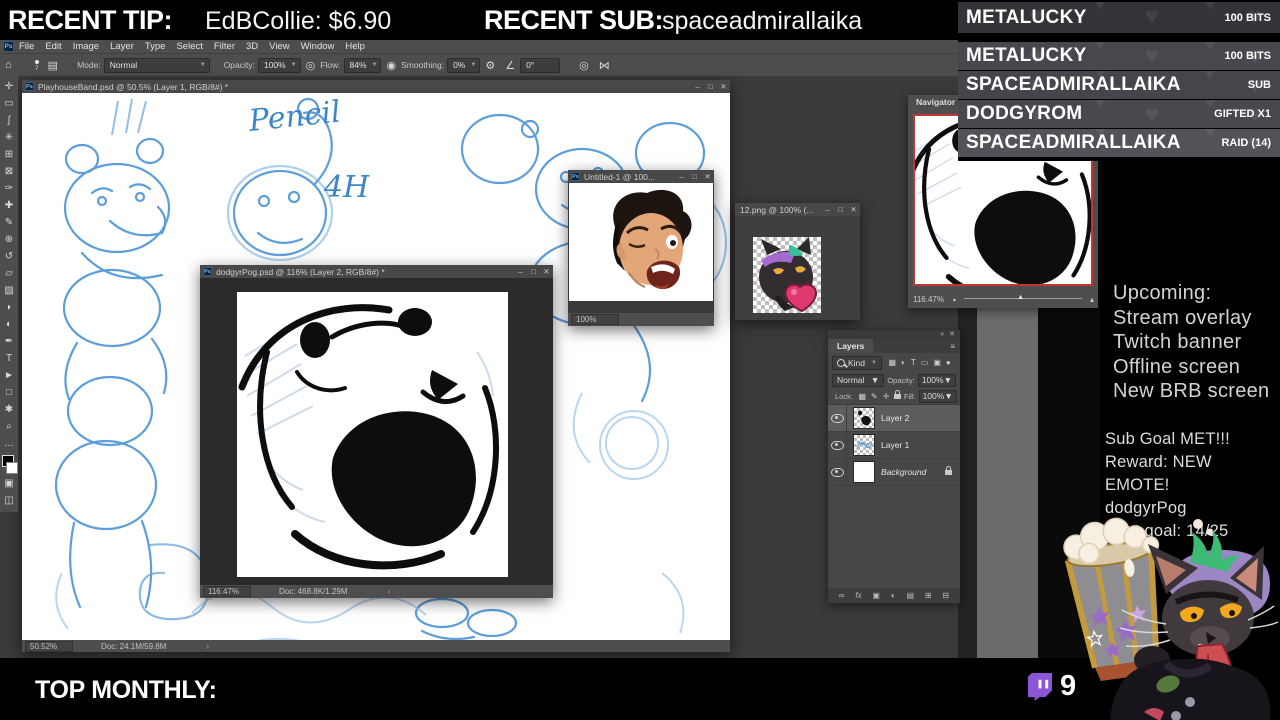 This screenshot has height=720, width=1280. What do you see at coordinates (641, 242) in the screenshot?
I see `canvas-untitled1` at bounding box center [641, 242].